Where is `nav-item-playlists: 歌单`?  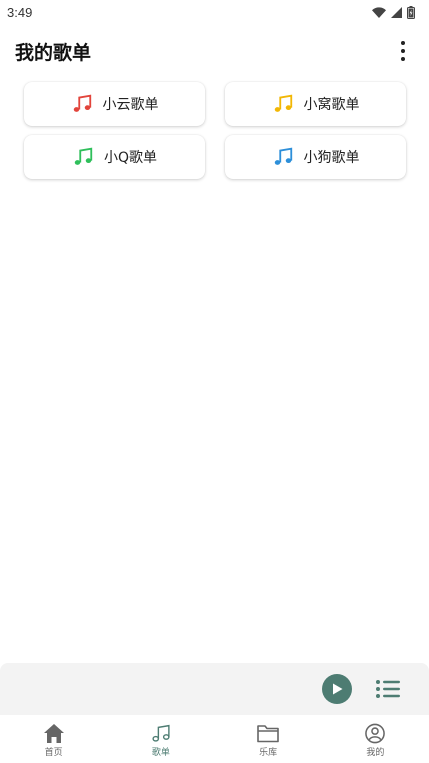
nav-item-playlists: 歌单 is located at coordinates (160, 739).